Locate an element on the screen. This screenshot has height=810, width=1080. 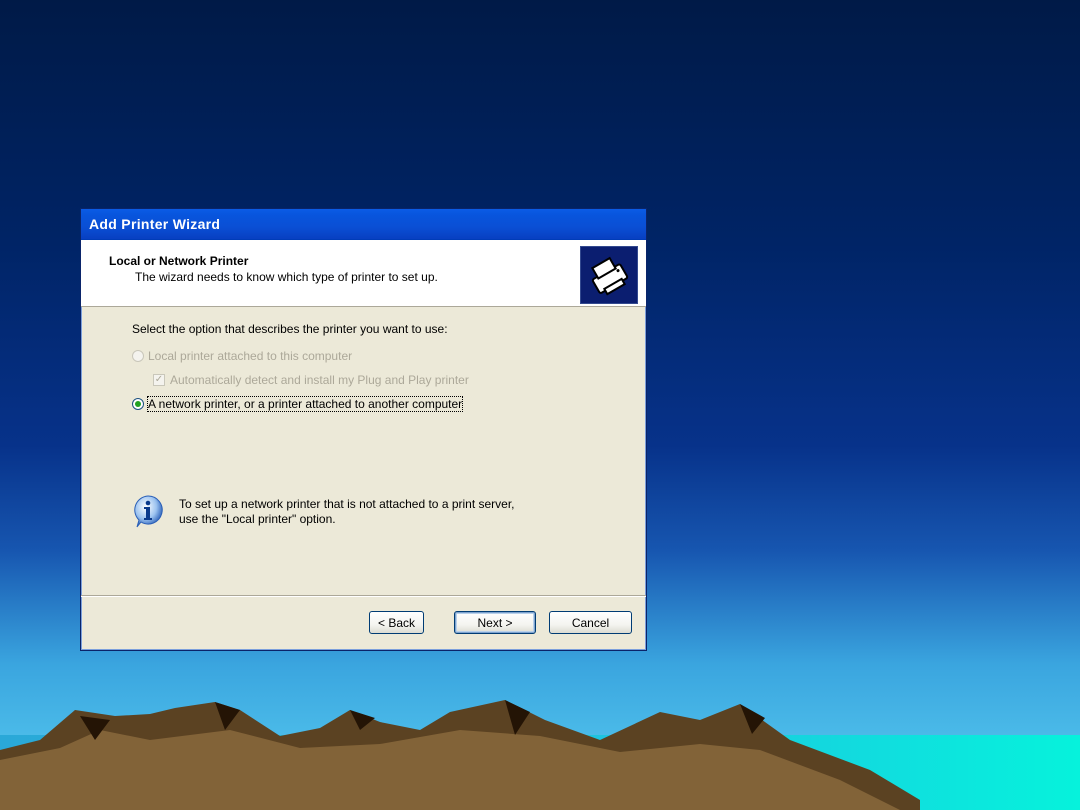
local-printer-label: Local printer attached to this computer is located at coordinates (250, 356).